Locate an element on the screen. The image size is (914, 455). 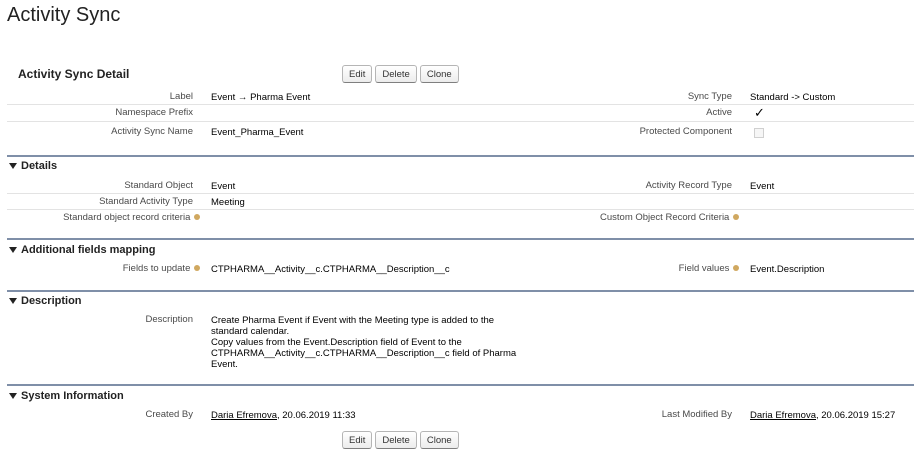
section-header-additional-fields-mapping: Additional fields mapping is located at coordinates (82, 250).